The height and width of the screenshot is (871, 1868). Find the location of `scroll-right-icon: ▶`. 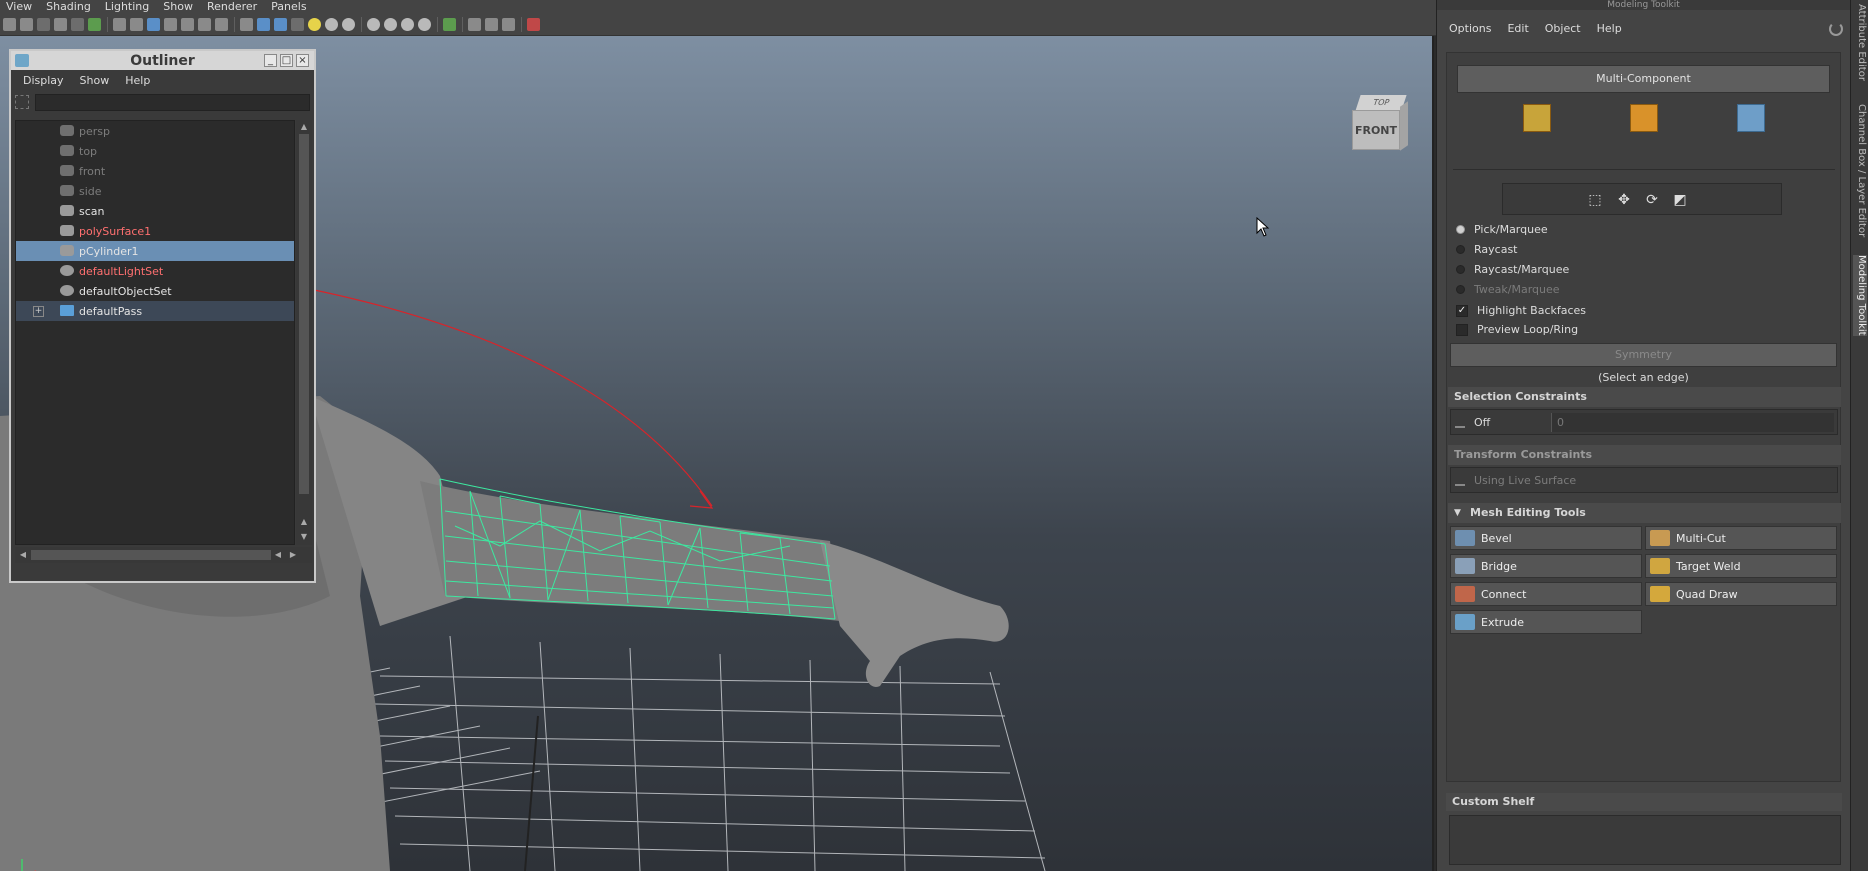

scroll-right-icon: ▶ is located at coordinates (293, 555).